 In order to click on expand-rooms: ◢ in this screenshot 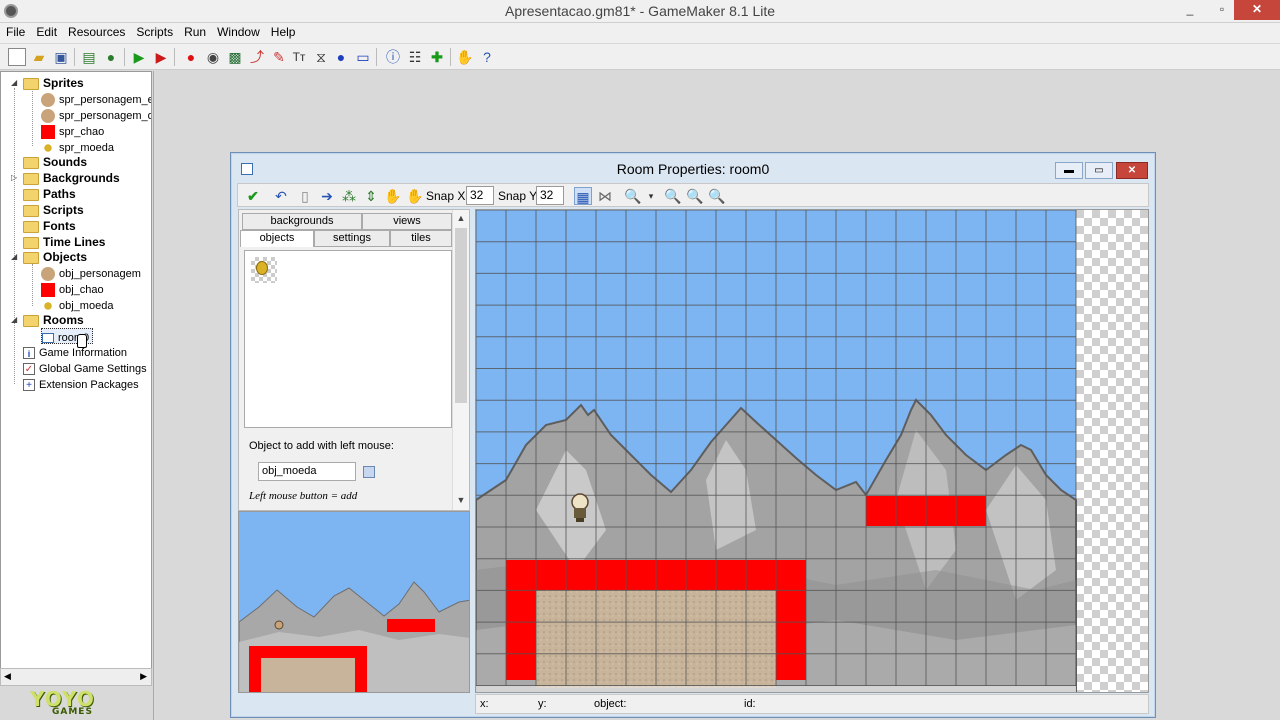, I will do `click(15, 320)`.